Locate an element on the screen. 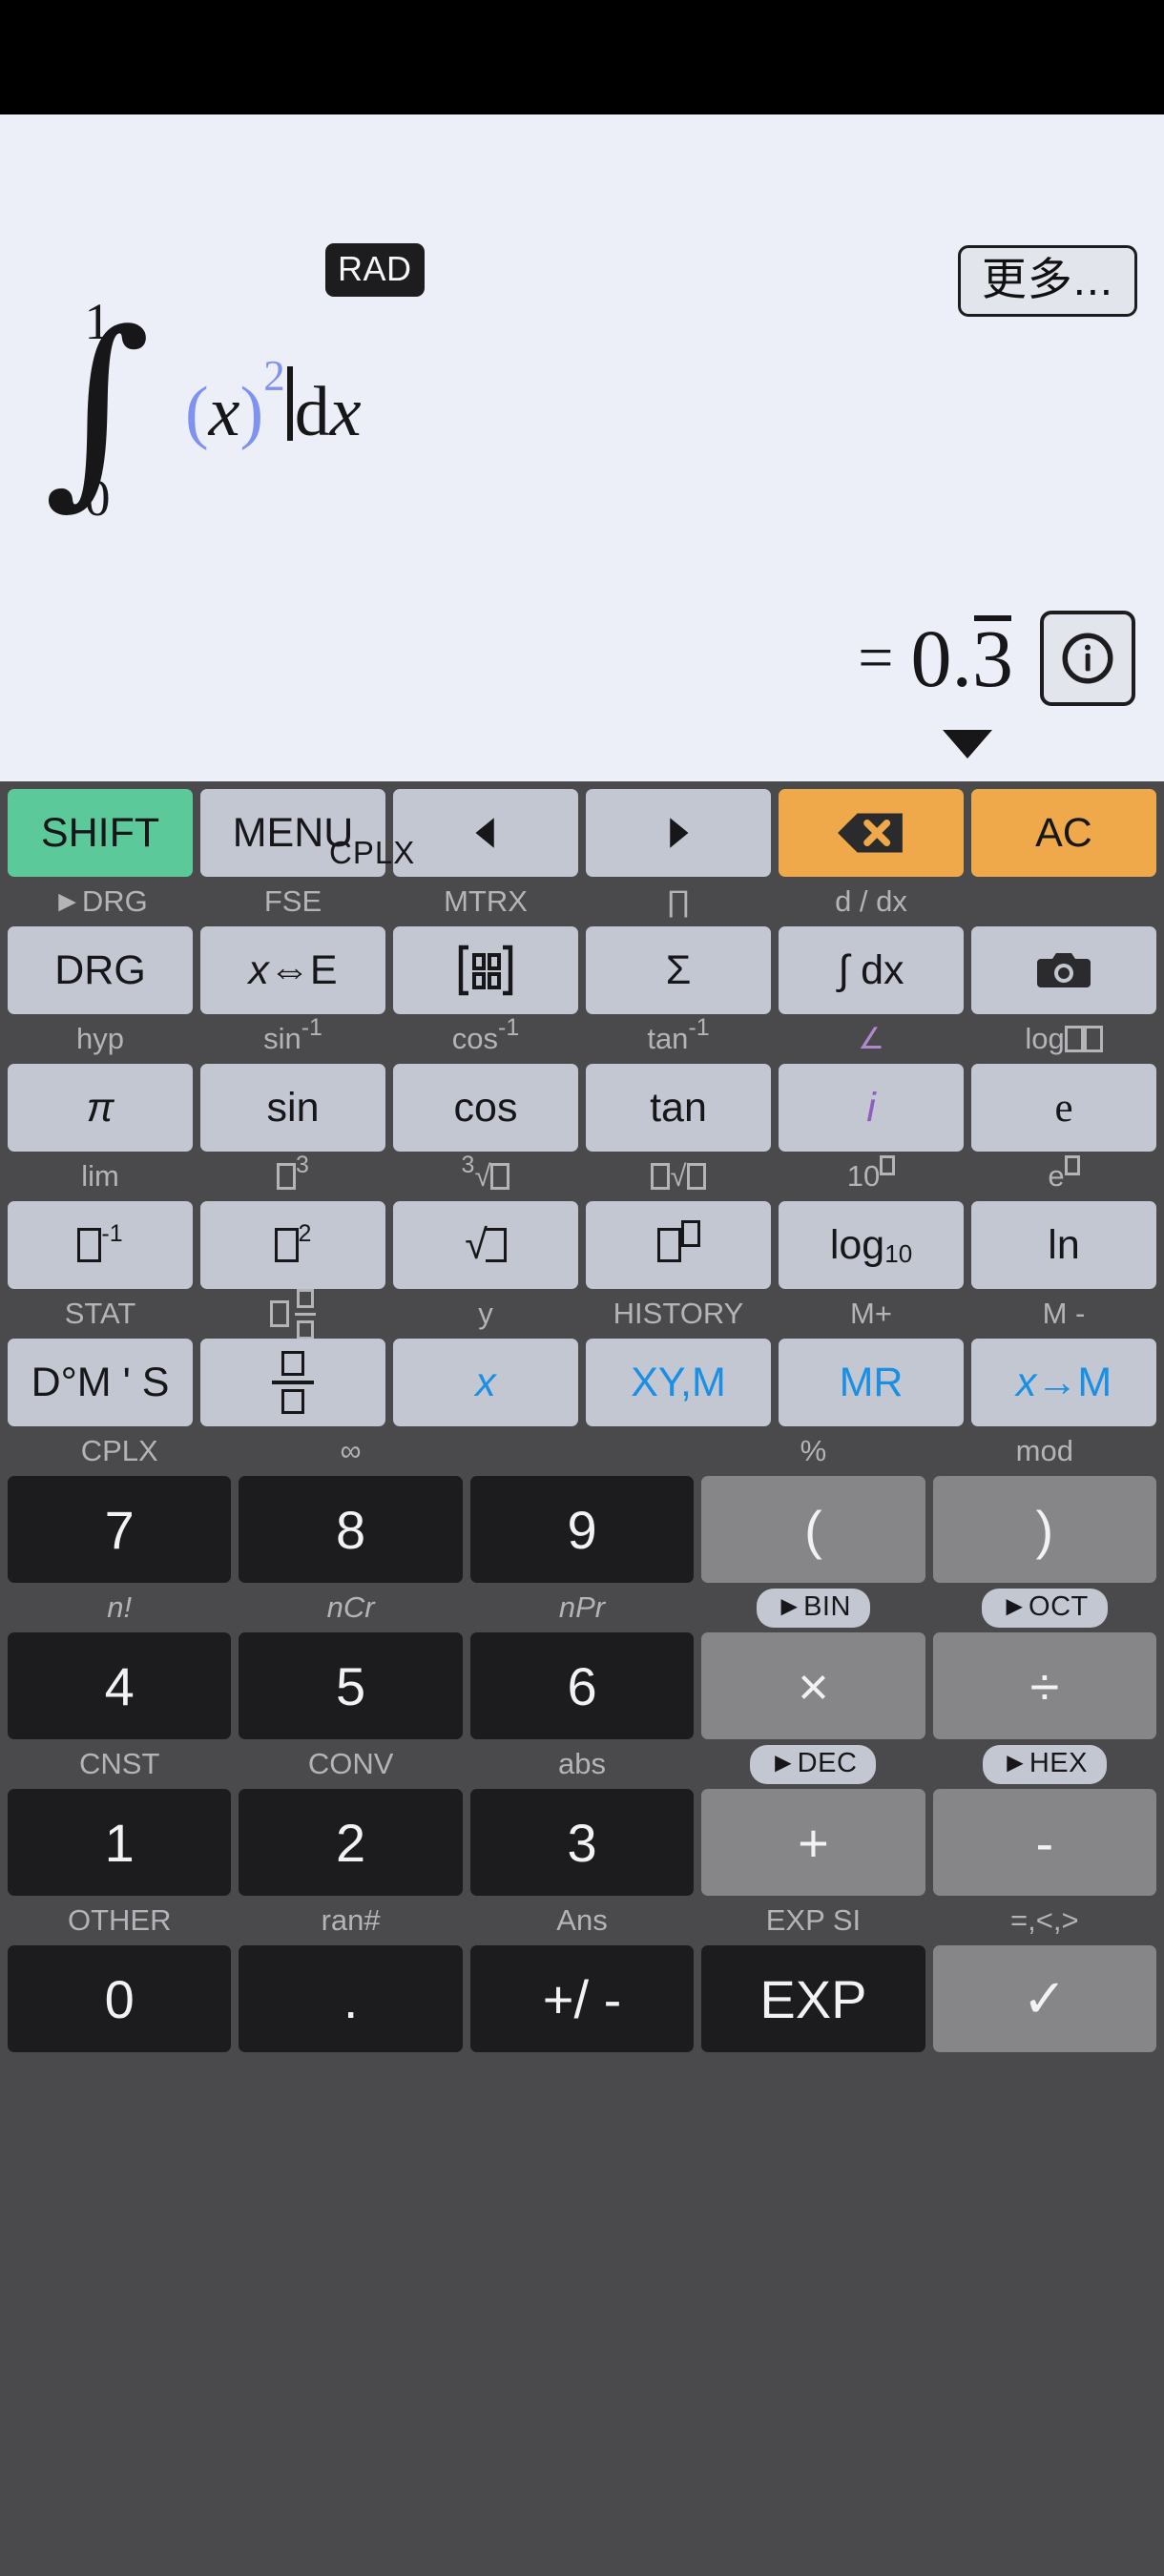 Image resolution: width=1164 pixels, height=2576 pixels. key-multiply: × is located at coordinates (813, 1685).